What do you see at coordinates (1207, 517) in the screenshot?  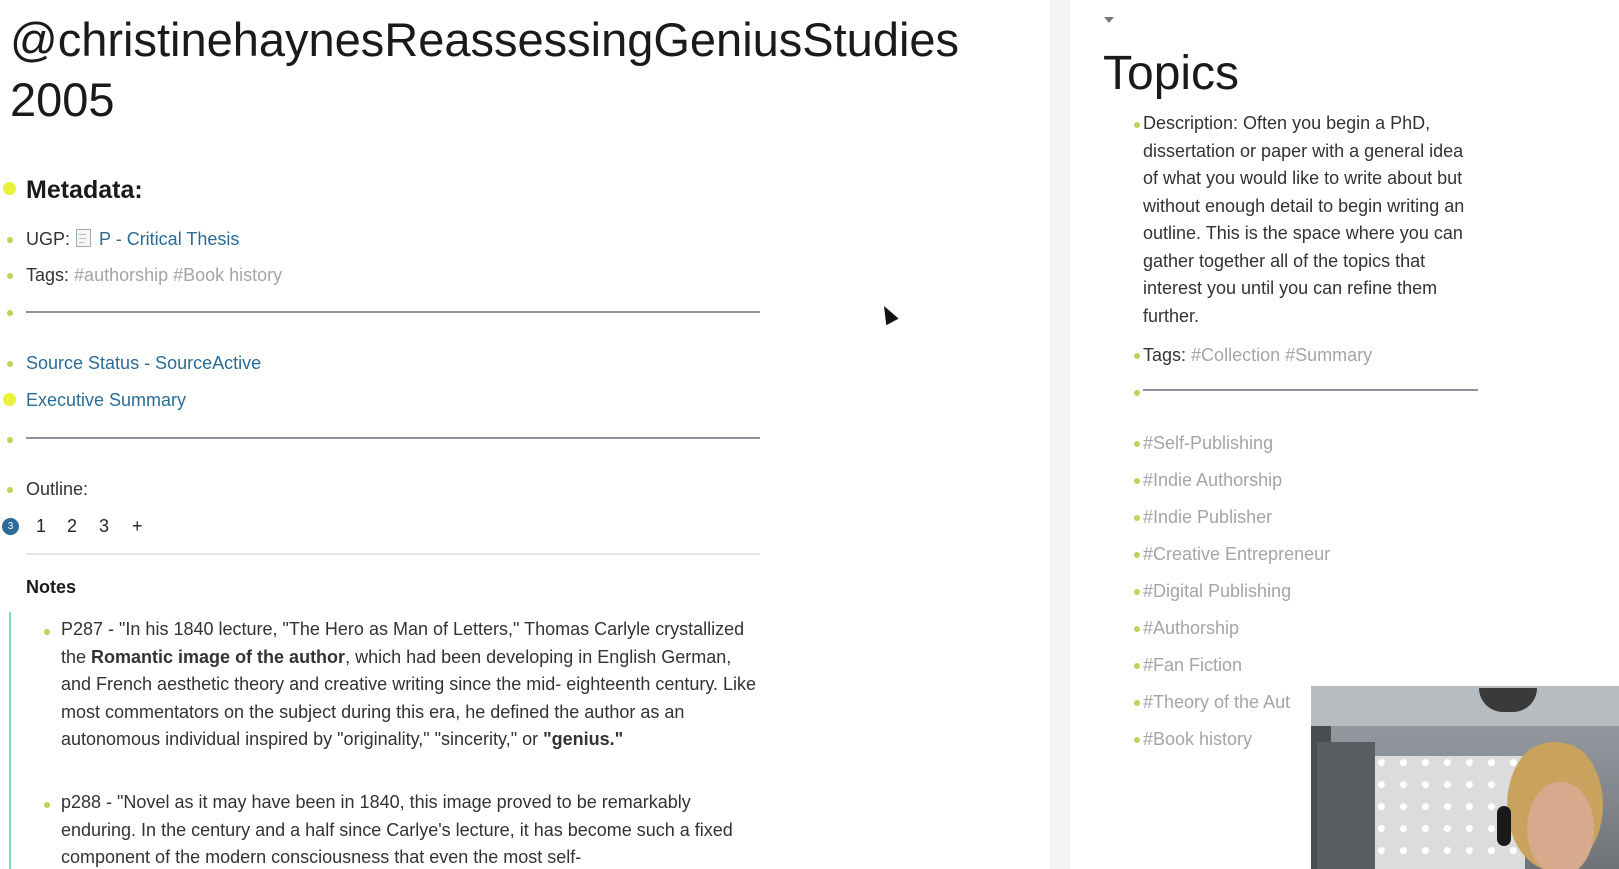 I see `topic-tag: #Indie Publisher` at bounding box center [1207, 517].